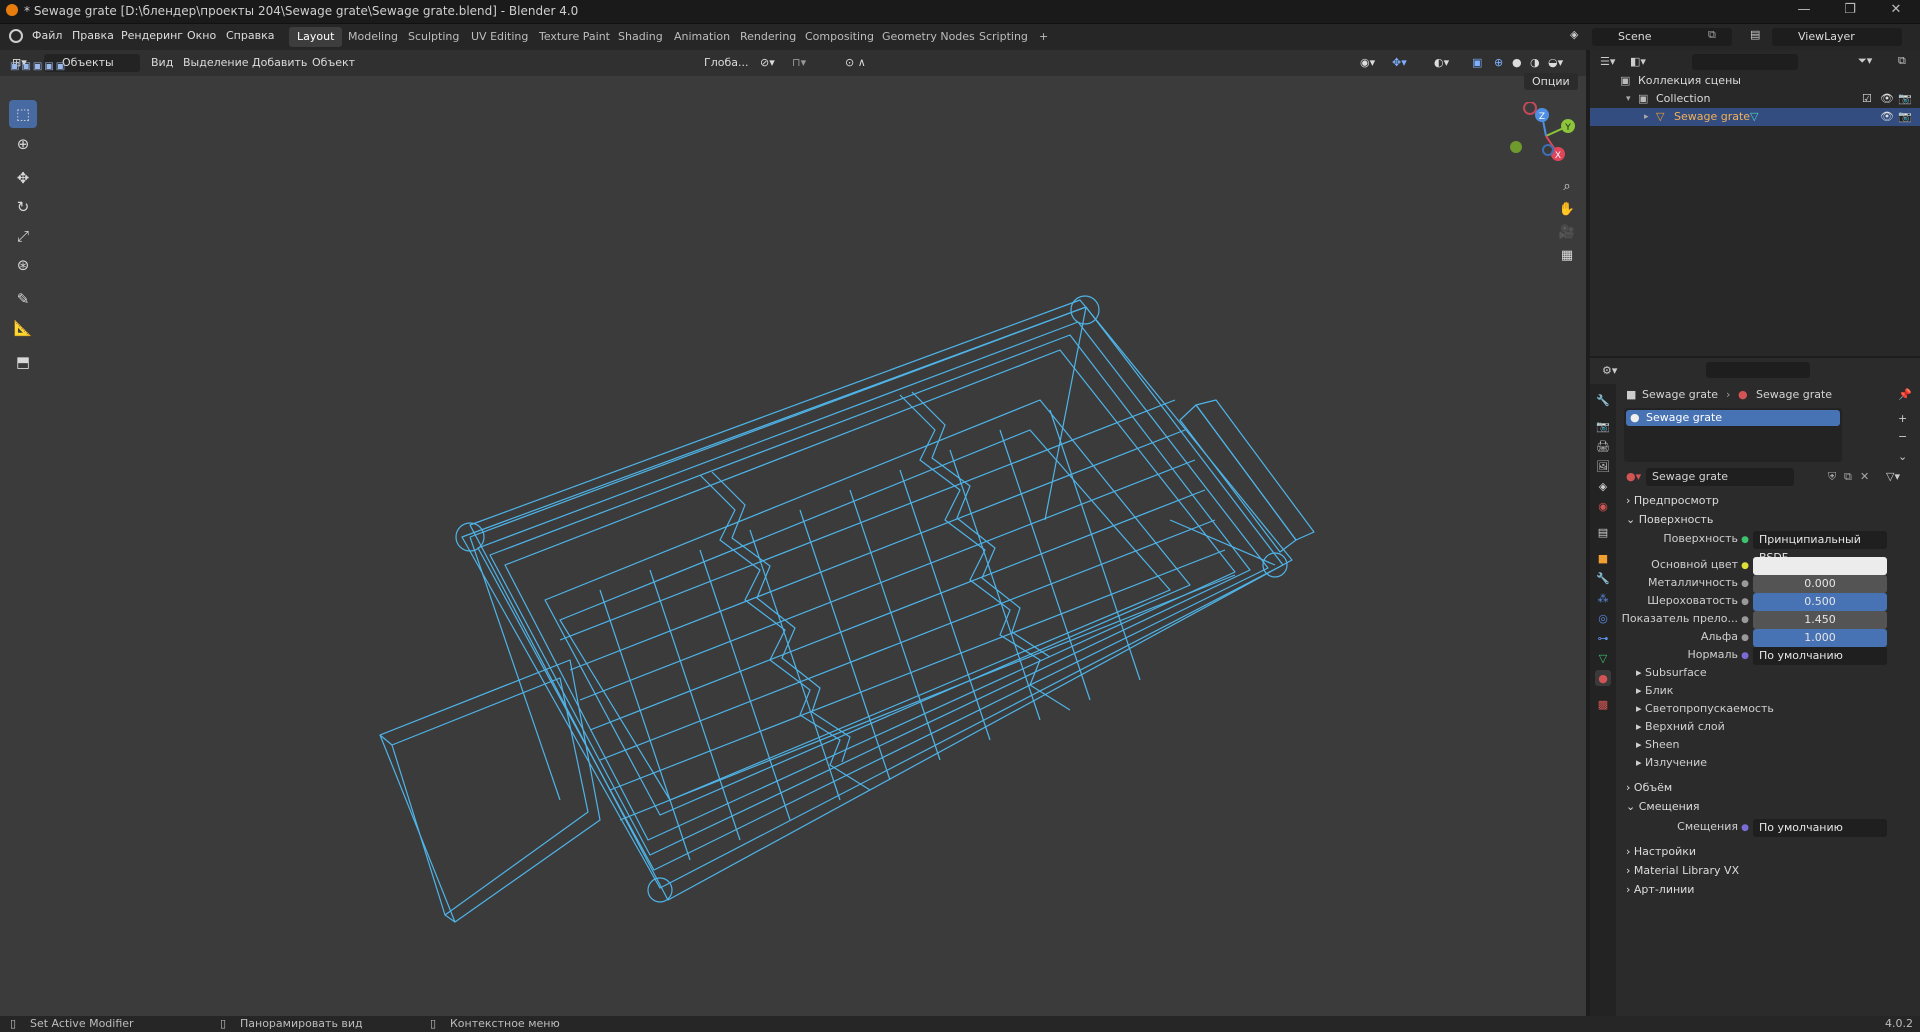  I want to click on tab-modeling: Modeling, so click(373, 37).